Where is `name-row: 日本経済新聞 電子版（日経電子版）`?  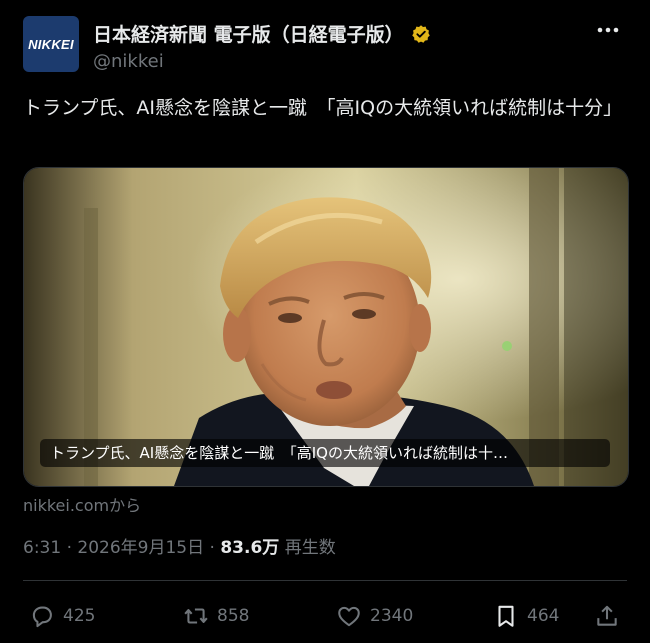 name-row: 日本経済新聞 電子版（日経電子版） is located at coordinates (262, 33).